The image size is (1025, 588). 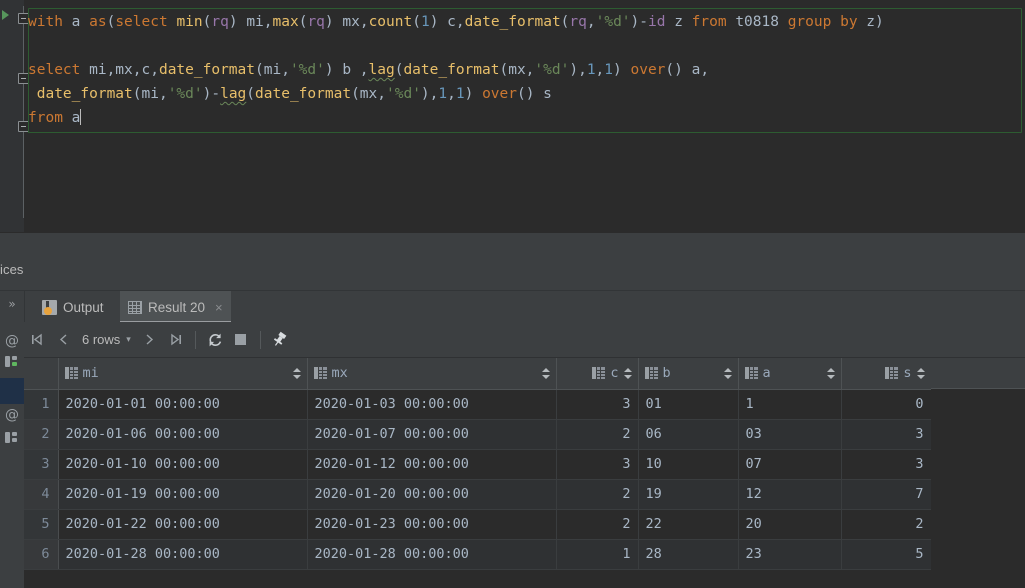 What do you see at coordinates (280, 340) in the screenshot?
I see `pin-button` at bounding box center [280, 340].